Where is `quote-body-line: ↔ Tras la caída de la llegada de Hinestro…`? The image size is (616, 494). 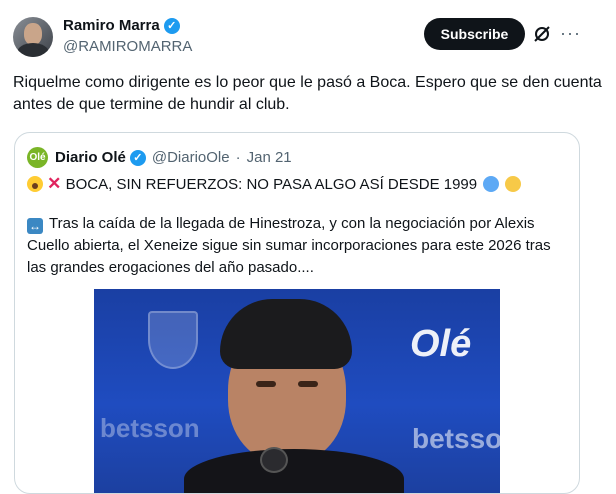 quote-body-line: ↔ Tras la caída de la llegada de Hinestro… is located at coordinates (297, 246).